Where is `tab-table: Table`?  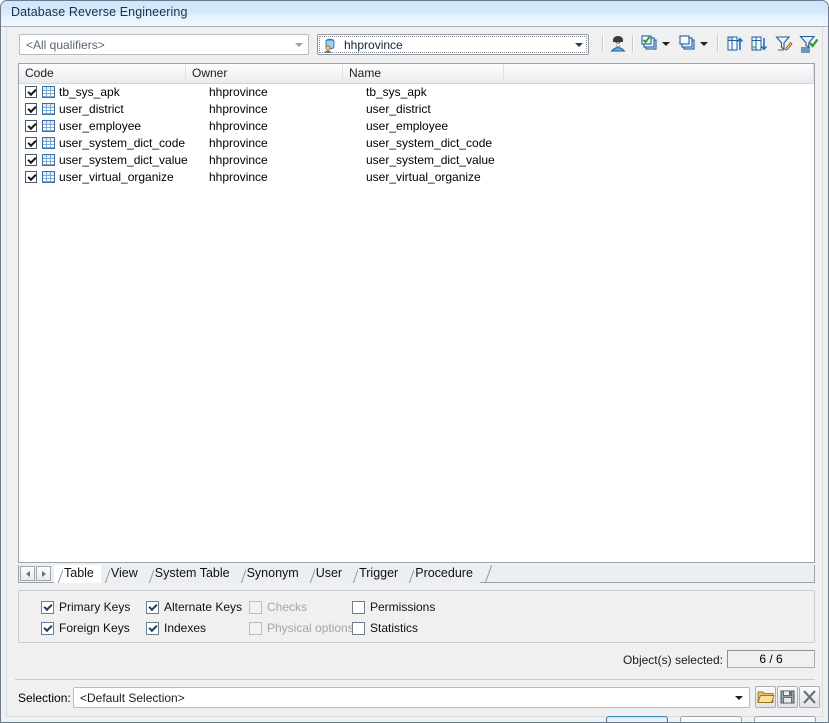 tab-table: Table is located at coordinates (77, 574).